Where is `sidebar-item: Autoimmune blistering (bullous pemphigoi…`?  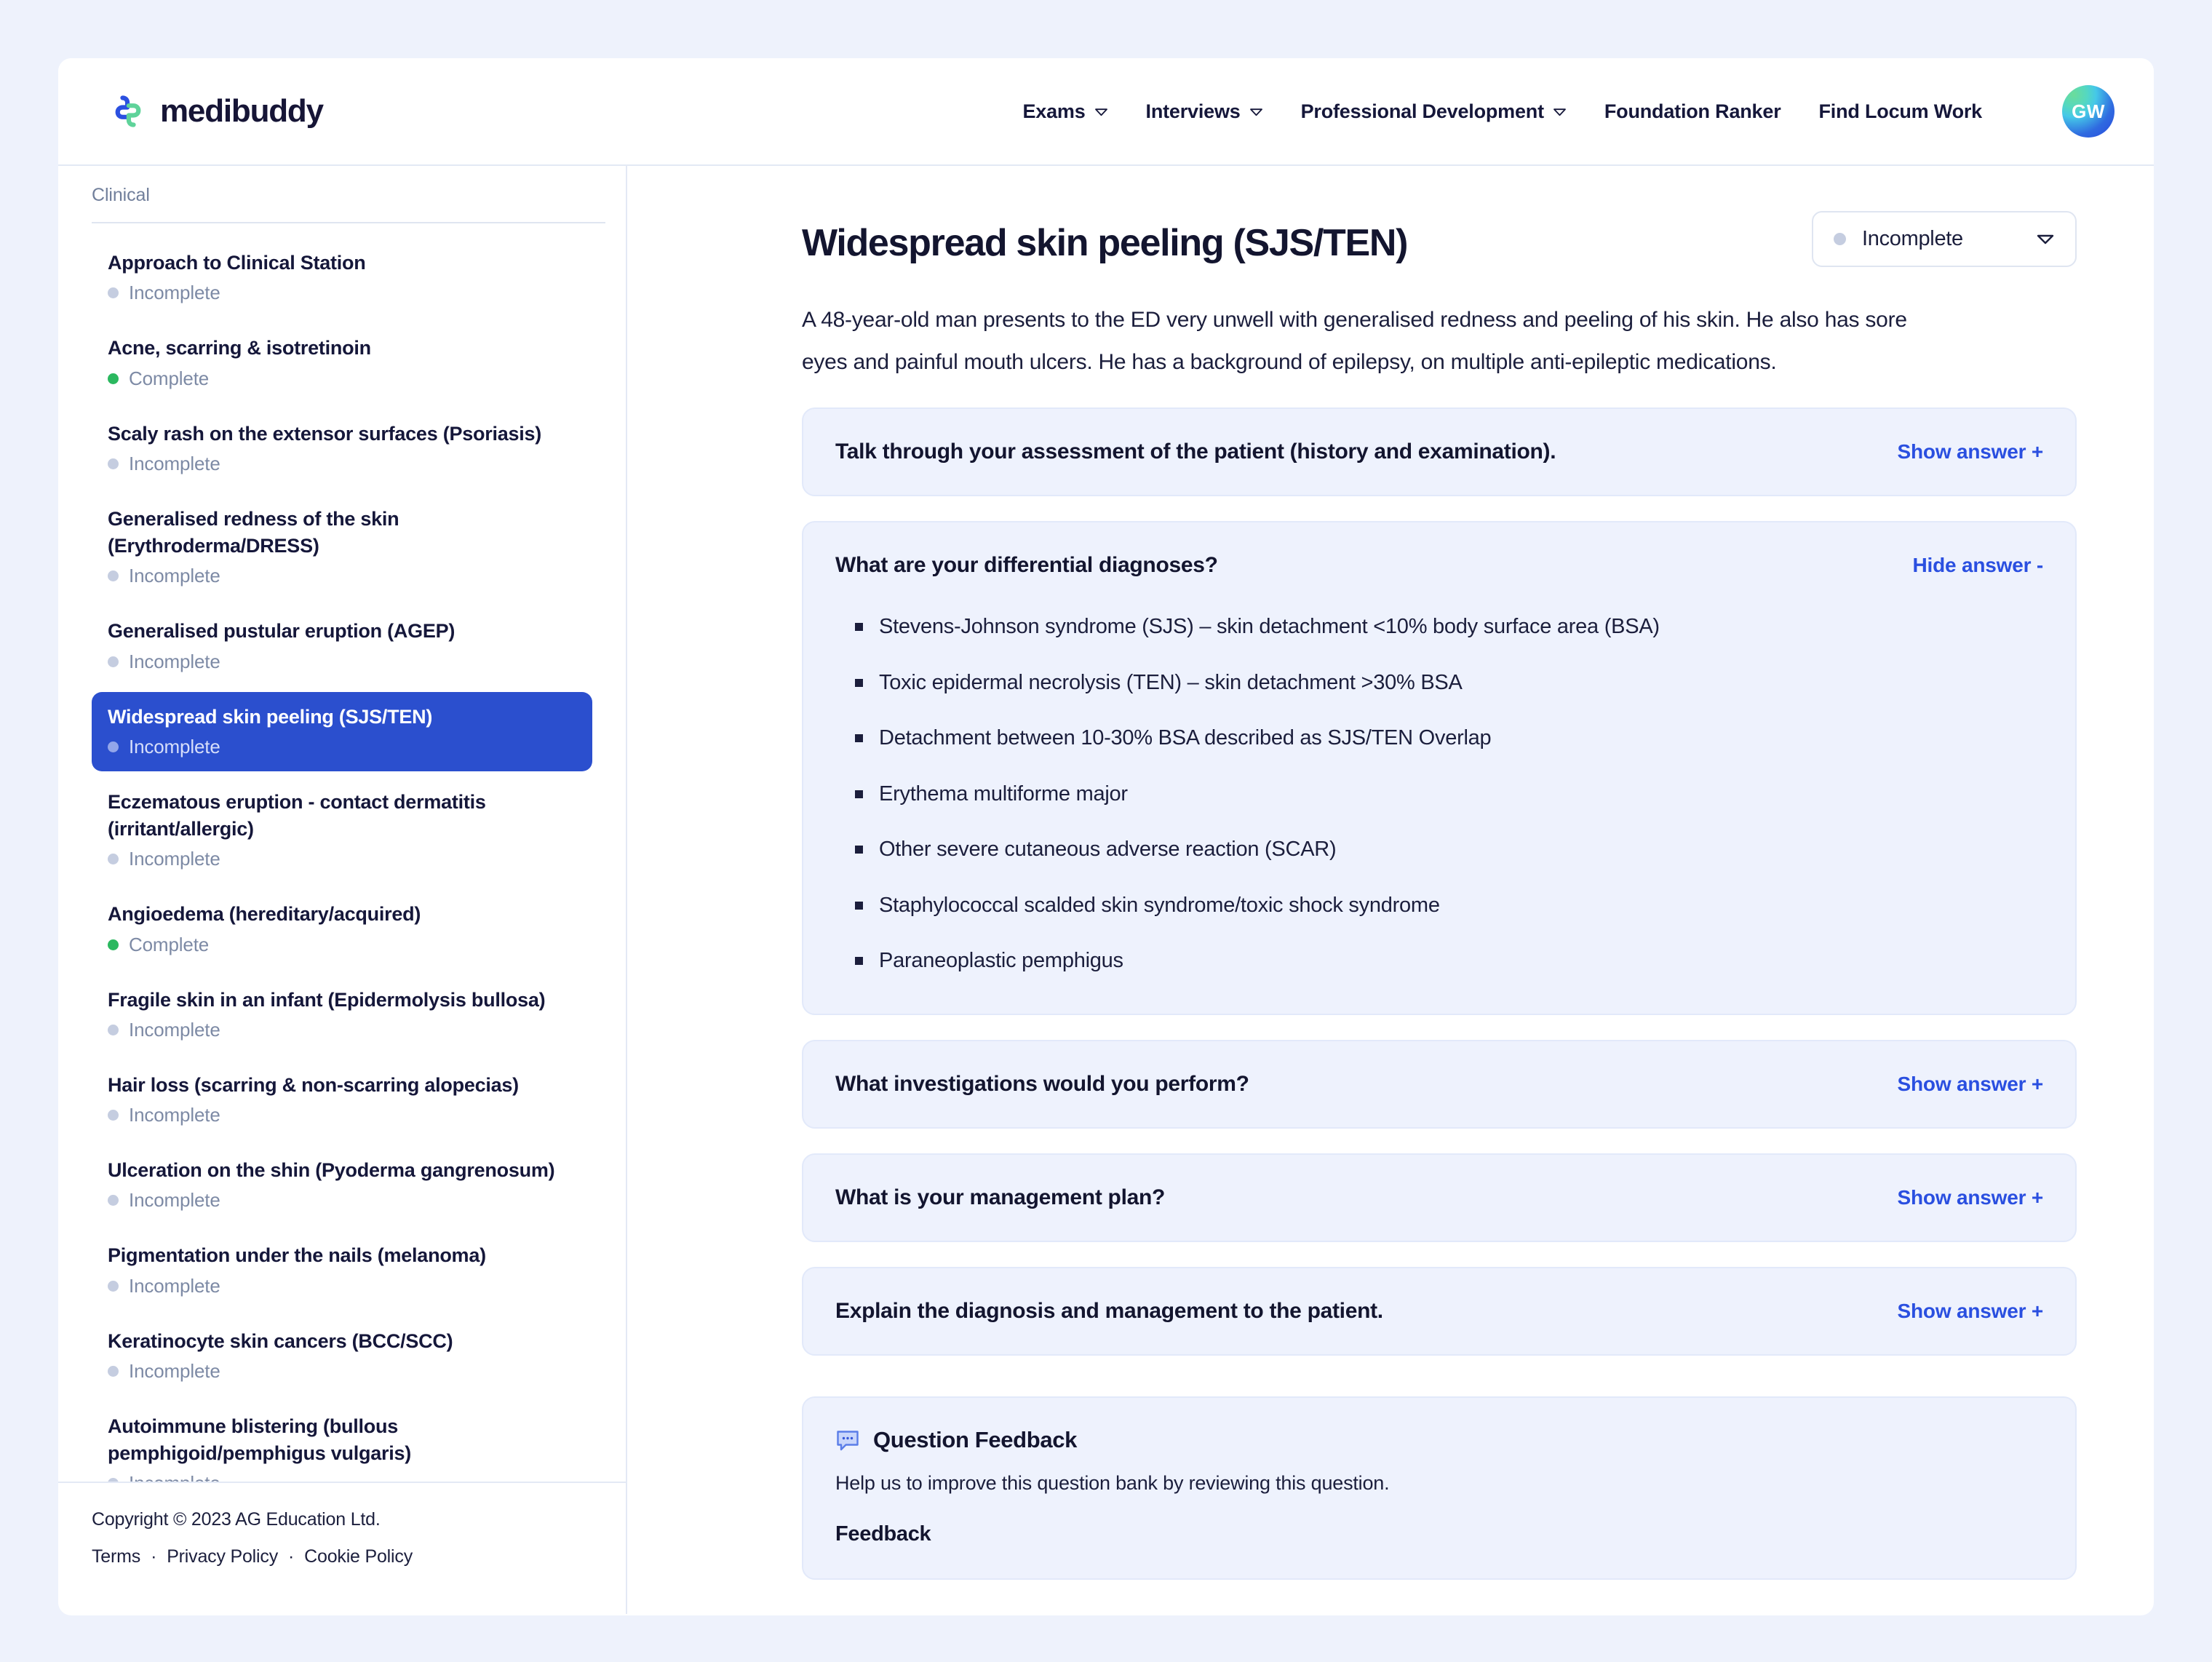
sidebar-item: Autoimmune blistering (bullous pemphigoi… is located at coordinates (342, 1441).